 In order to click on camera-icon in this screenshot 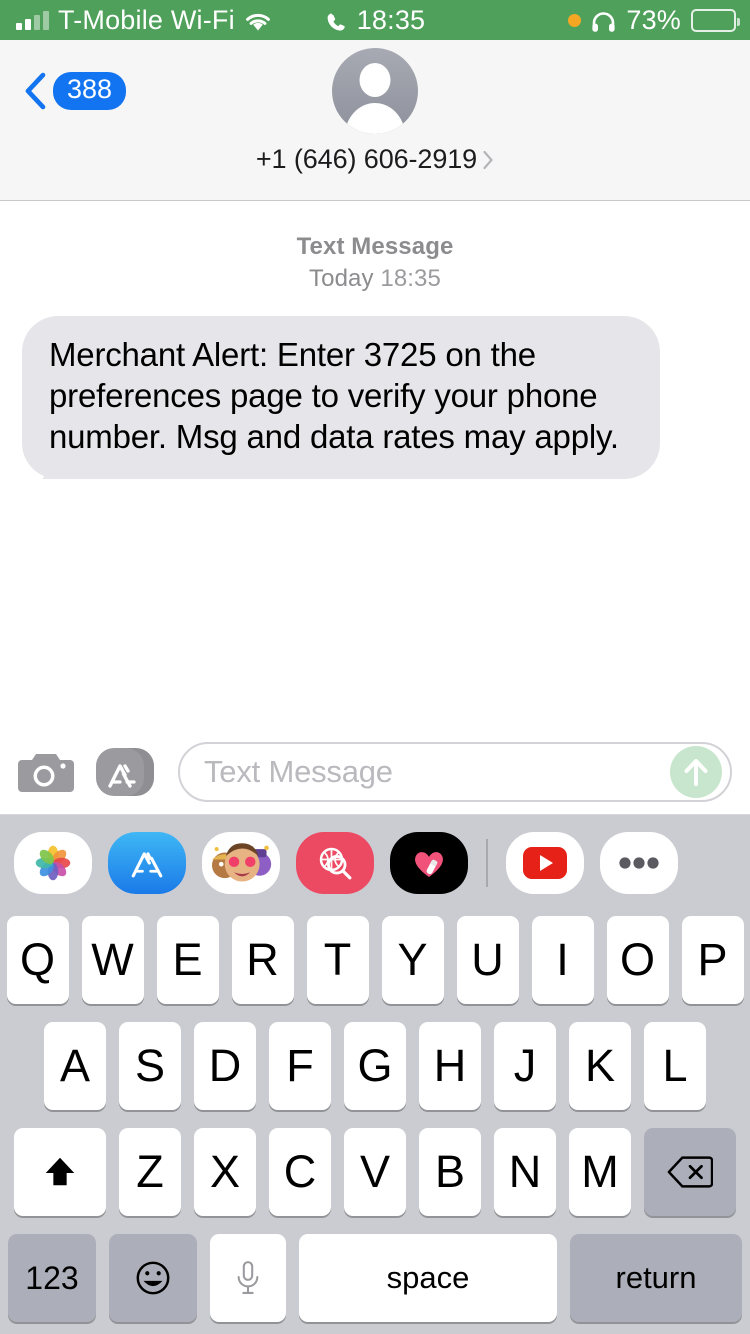, I will do `click(46, 772)`.